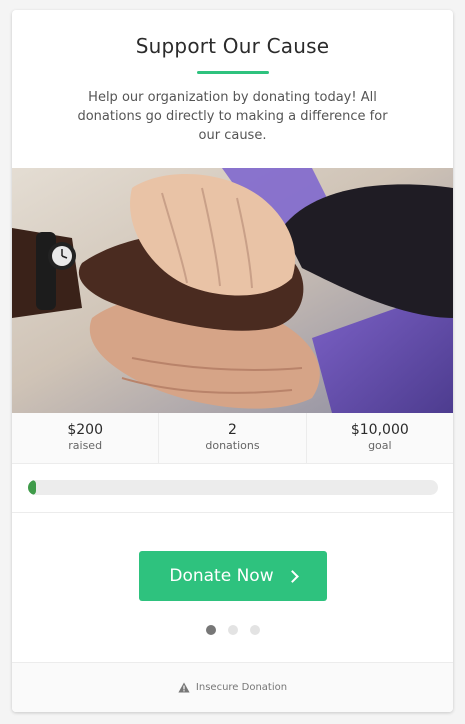 The width and height of the screenshot is (465, 724). I want to click on stat-value: 2, so click(232, 430).